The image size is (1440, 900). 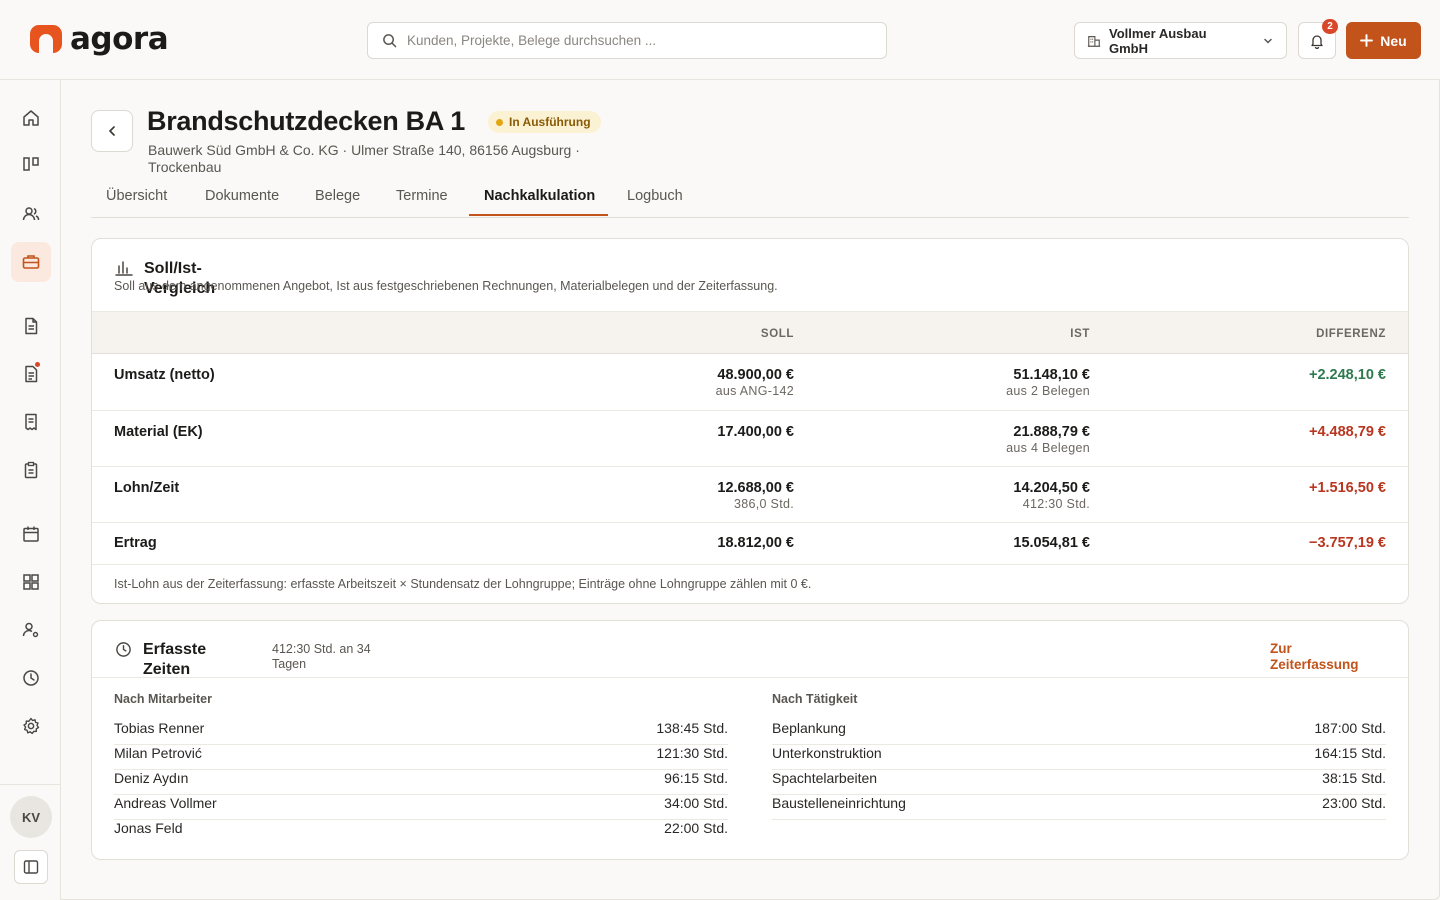 What do you see at coordinates (31, 422) in the screenshot?
I see `sidebar-item-receipts` at bounding box center [31, 422].